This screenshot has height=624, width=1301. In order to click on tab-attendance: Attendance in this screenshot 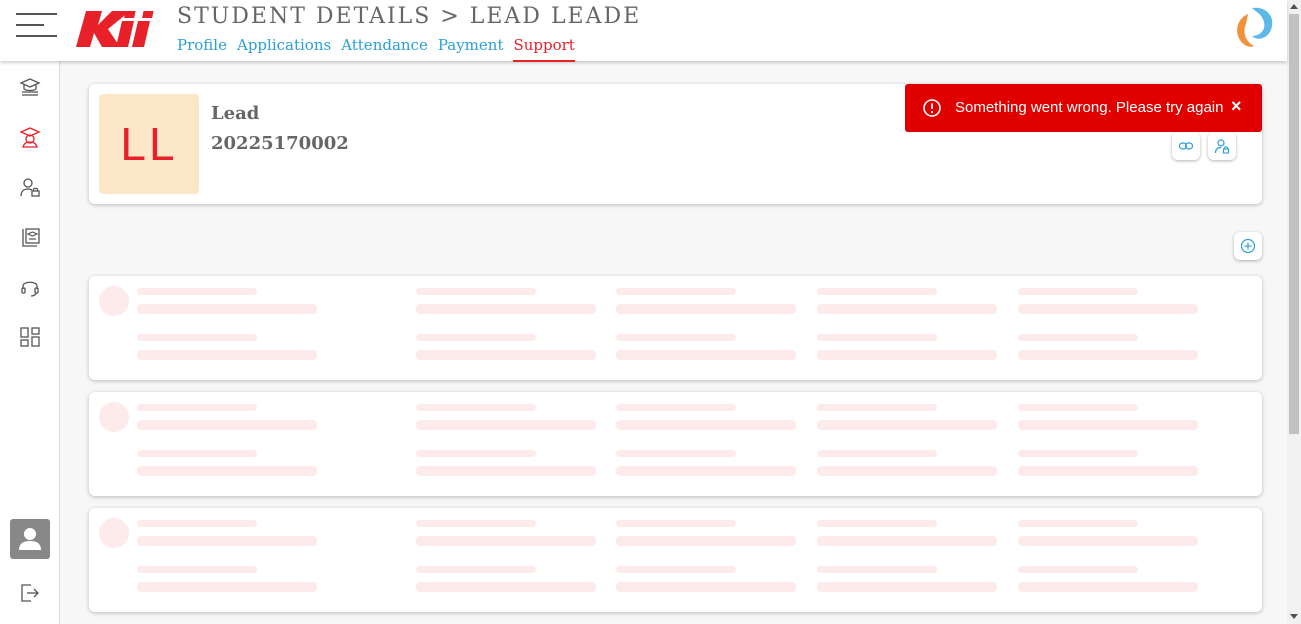, I will do `click(384, 49)`.